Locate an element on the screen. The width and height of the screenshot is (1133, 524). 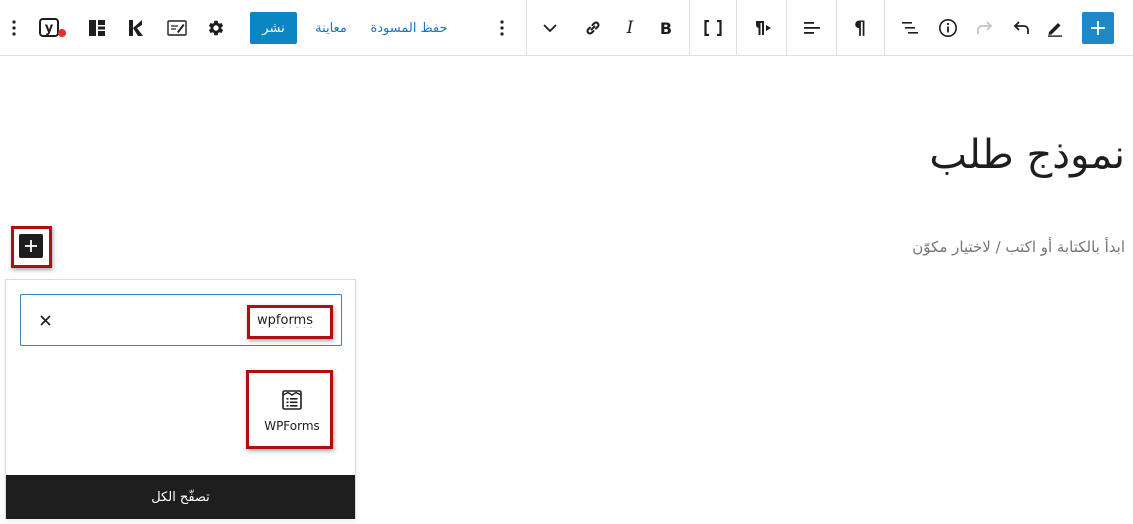
clear-search-button is located at coordinates (45, 320).